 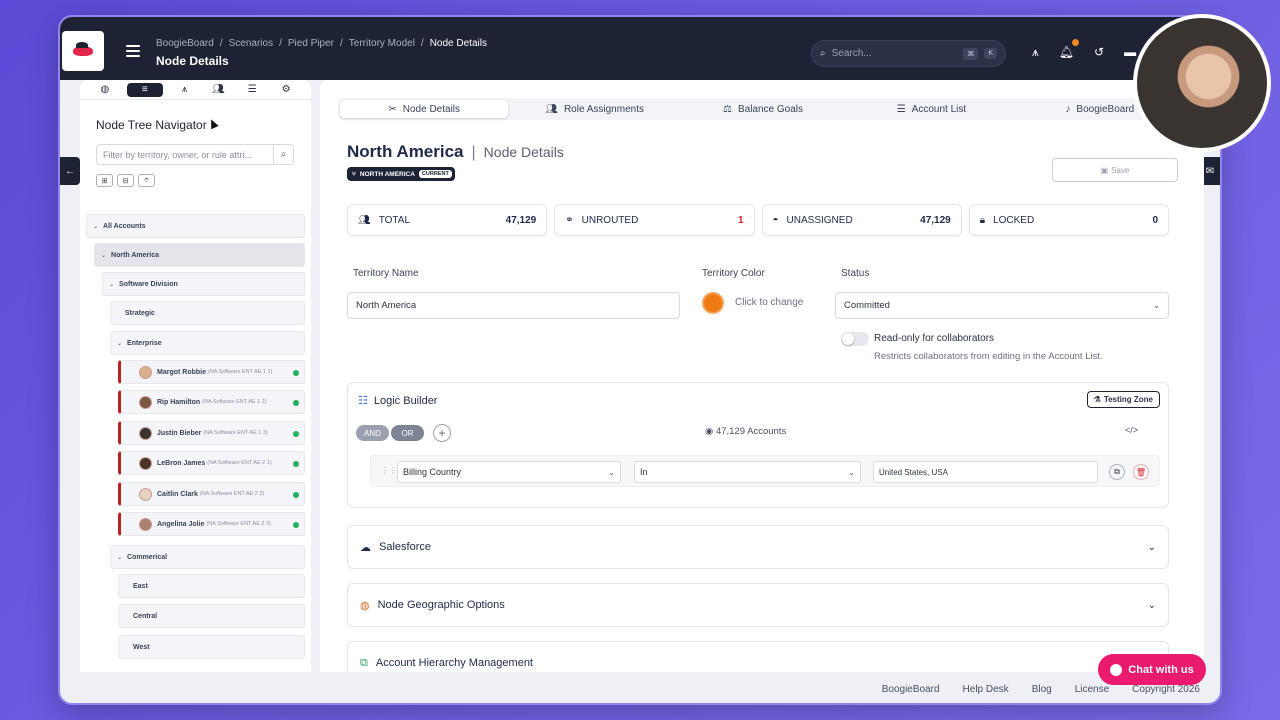 I want to click on hierarchy-section: ⧉ Account Hierarchy Management, so click(x=758, y=656).